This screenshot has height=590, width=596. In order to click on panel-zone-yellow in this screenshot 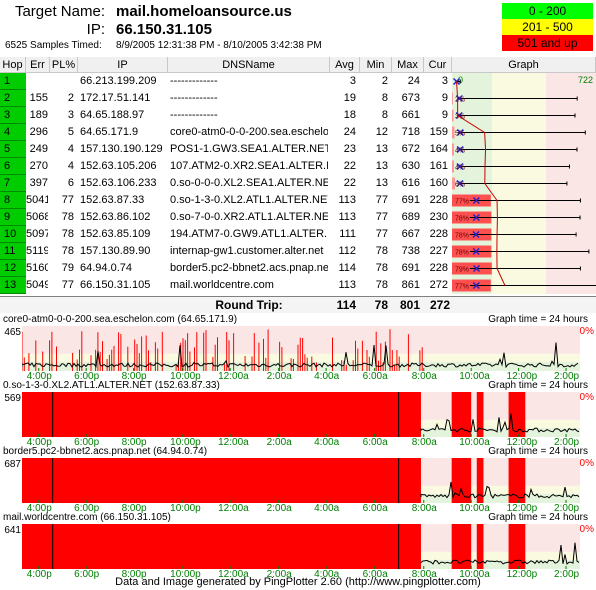, I will do `click(301, 357)`.